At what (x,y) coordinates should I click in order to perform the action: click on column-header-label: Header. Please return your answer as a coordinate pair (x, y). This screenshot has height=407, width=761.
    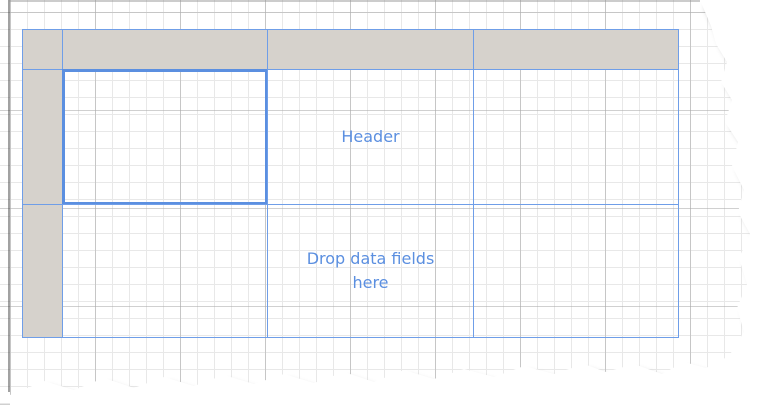
    Looking at the image, I should click on (370, 136).